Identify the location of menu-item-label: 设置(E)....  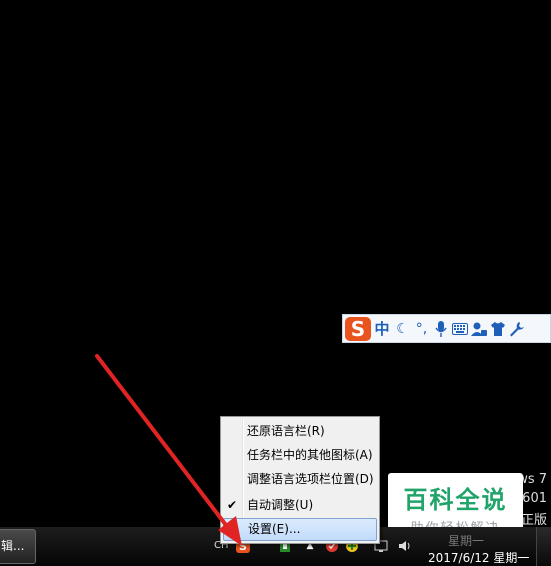
(274, 529).